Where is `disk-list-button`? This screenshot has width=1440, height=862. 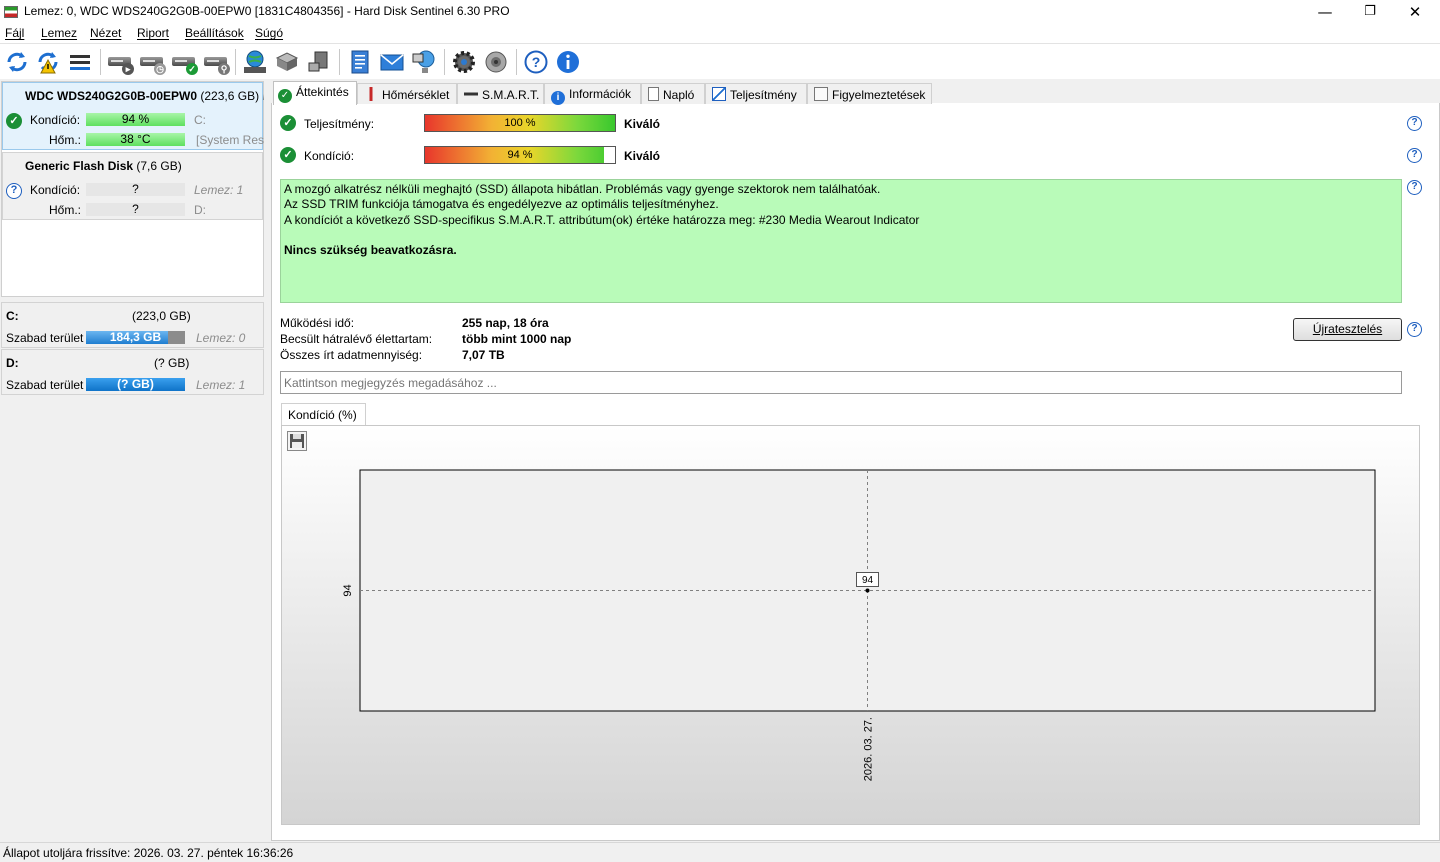 disk-list-button is located at coordinates (80, 62).